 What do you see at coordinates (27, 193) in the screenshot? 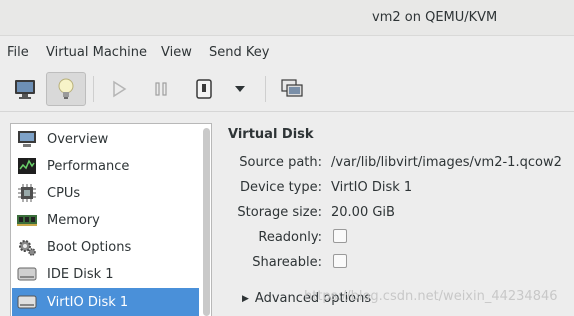
I see `cpu-chip-icon` at bounding box center [27, 193].